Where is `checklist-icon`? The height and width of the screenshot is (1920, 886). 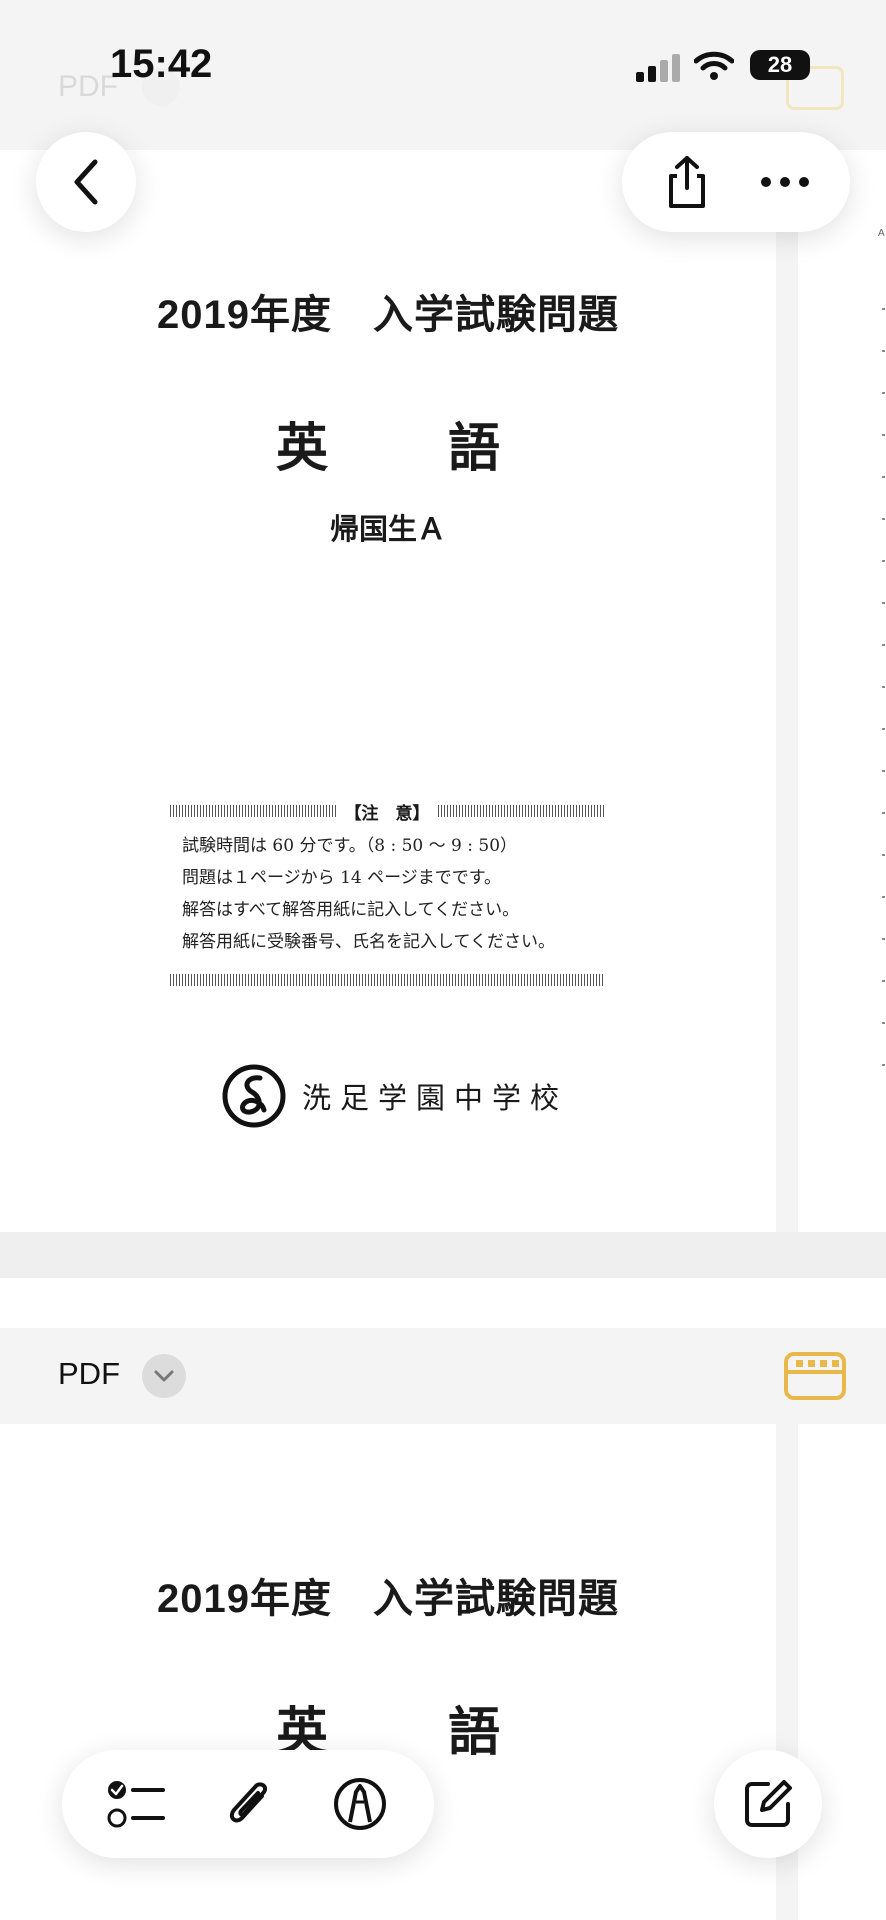
checklist-icon is located at coordinates (136, 1804).